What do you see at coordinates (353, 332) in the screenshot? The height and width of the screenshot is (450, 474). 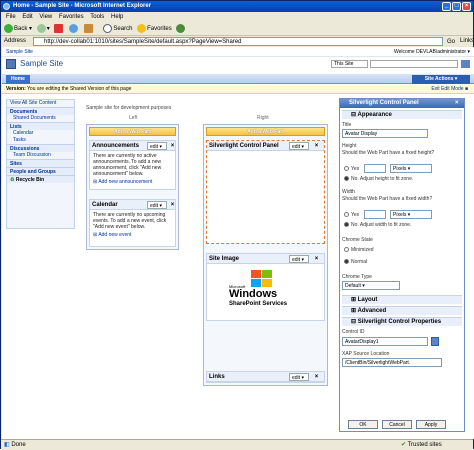 I see `control-id-label: Control ID` at bounding box center [353, 332].